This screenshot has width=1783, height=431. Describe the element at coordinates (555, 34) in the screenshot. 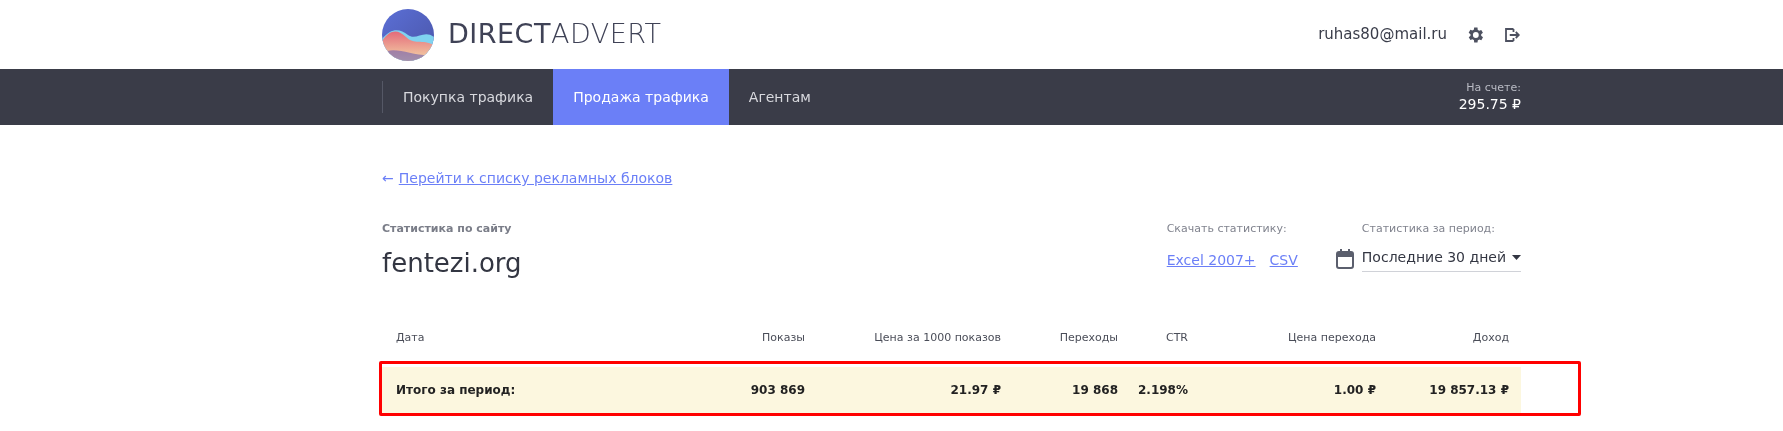

I see `logo-text: DIRECTADVERT` at that location.